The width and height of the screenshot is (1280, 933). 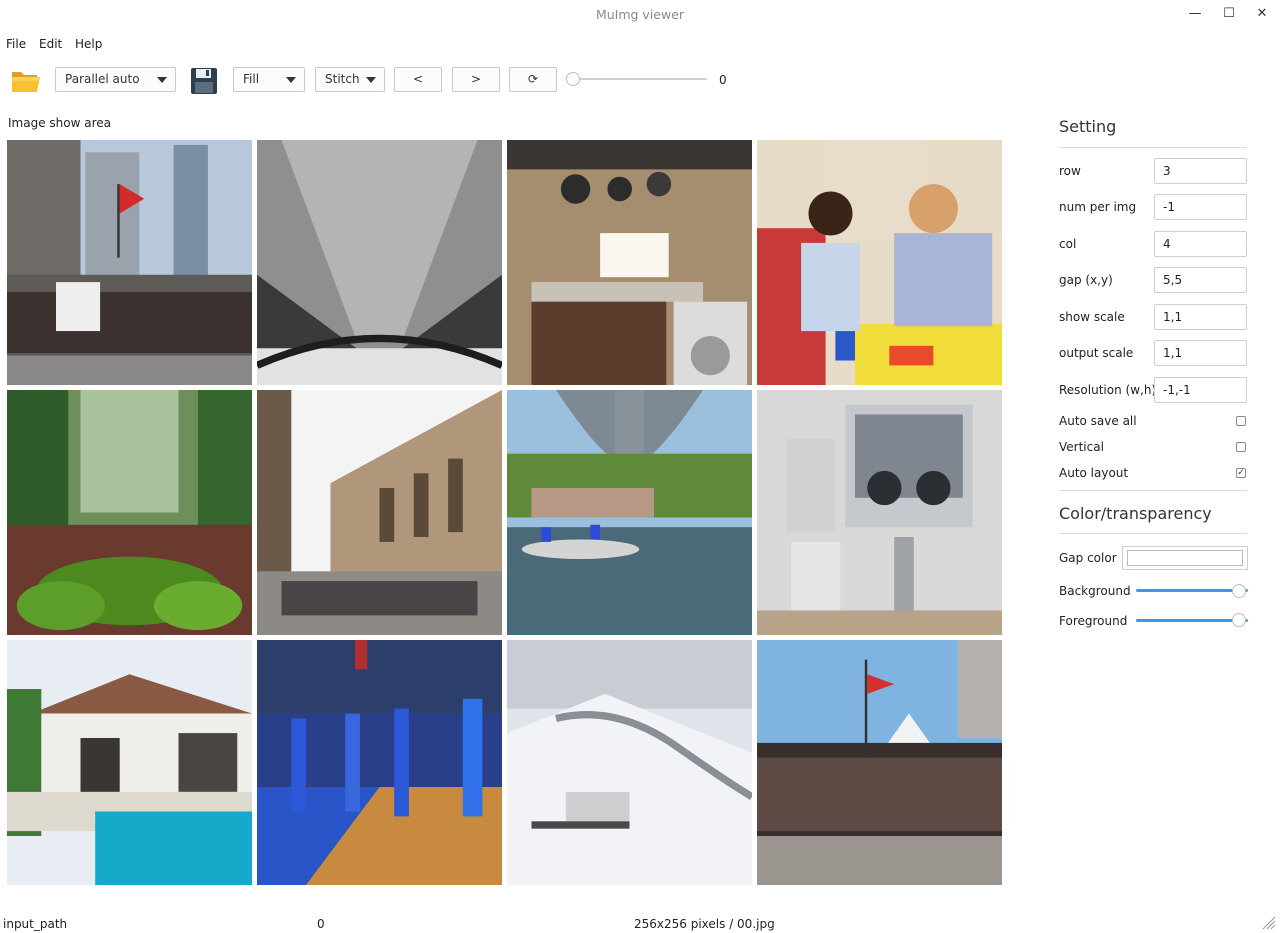 I want to click on show-scale-input: 1,1, so click(x=1200, y=317).